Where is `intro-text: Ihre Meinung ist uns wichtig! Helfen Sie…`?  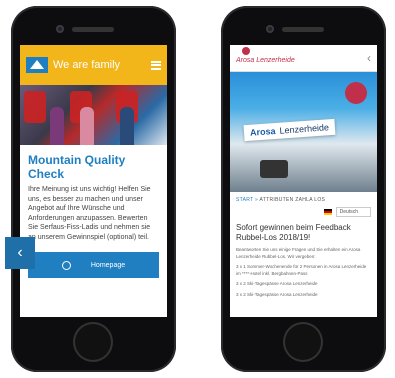
intro-text: Ihre Meinung ist uns wichtig! Helfen Sie… is located at coordinates (89, 213).